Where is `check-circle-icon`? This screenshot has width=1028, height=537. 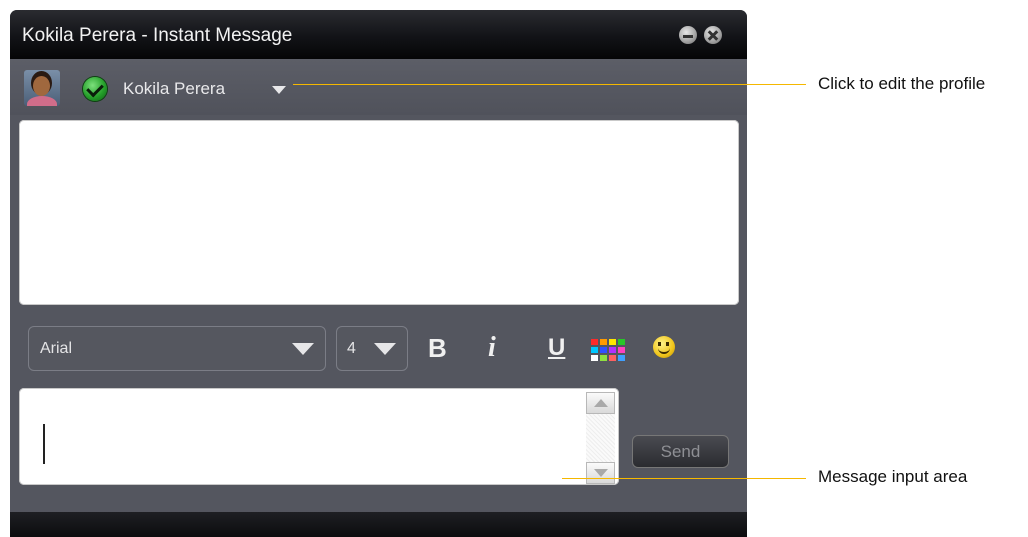 check-circle-icon is located at coordinates (95, 89).